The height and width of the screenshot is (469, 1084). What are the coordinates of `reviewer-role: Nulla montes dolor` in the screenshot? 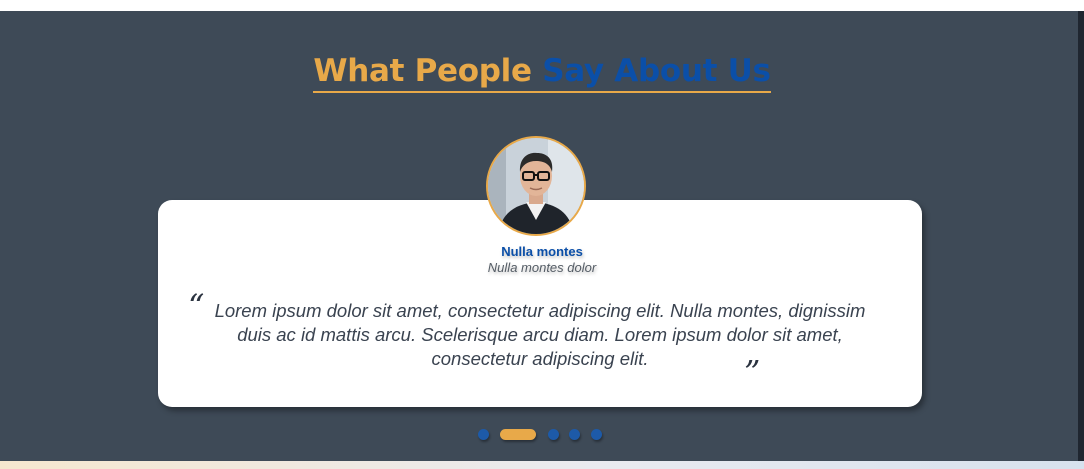 It's located at (542, 267).